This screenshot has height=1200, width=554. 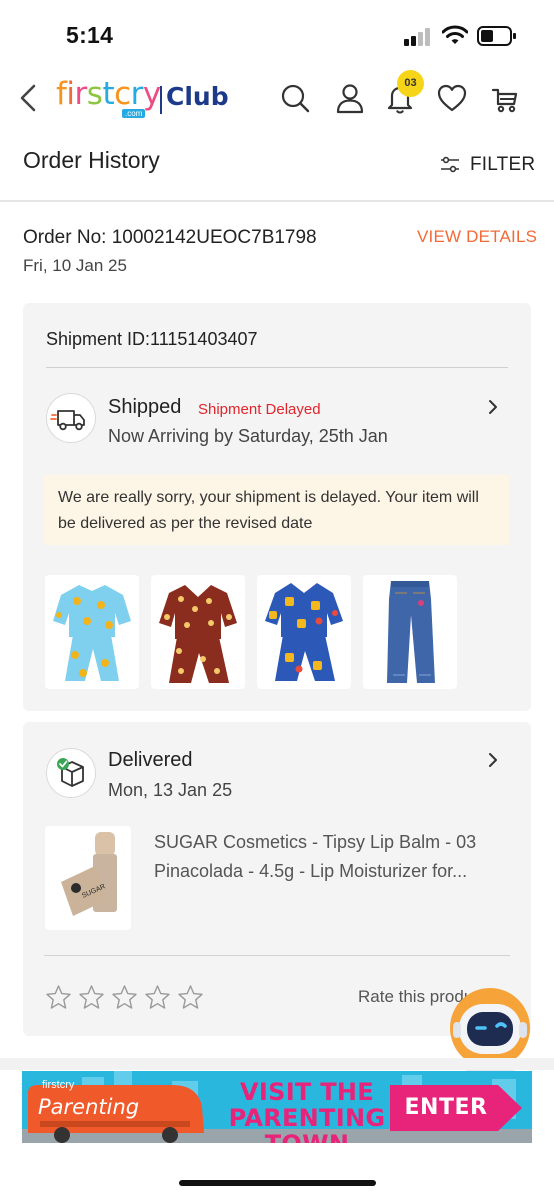 What do you see at coordinates (134, 113) in the screenshot?
I see `logo-com-tag: .com` at bounding box center [134, 113].